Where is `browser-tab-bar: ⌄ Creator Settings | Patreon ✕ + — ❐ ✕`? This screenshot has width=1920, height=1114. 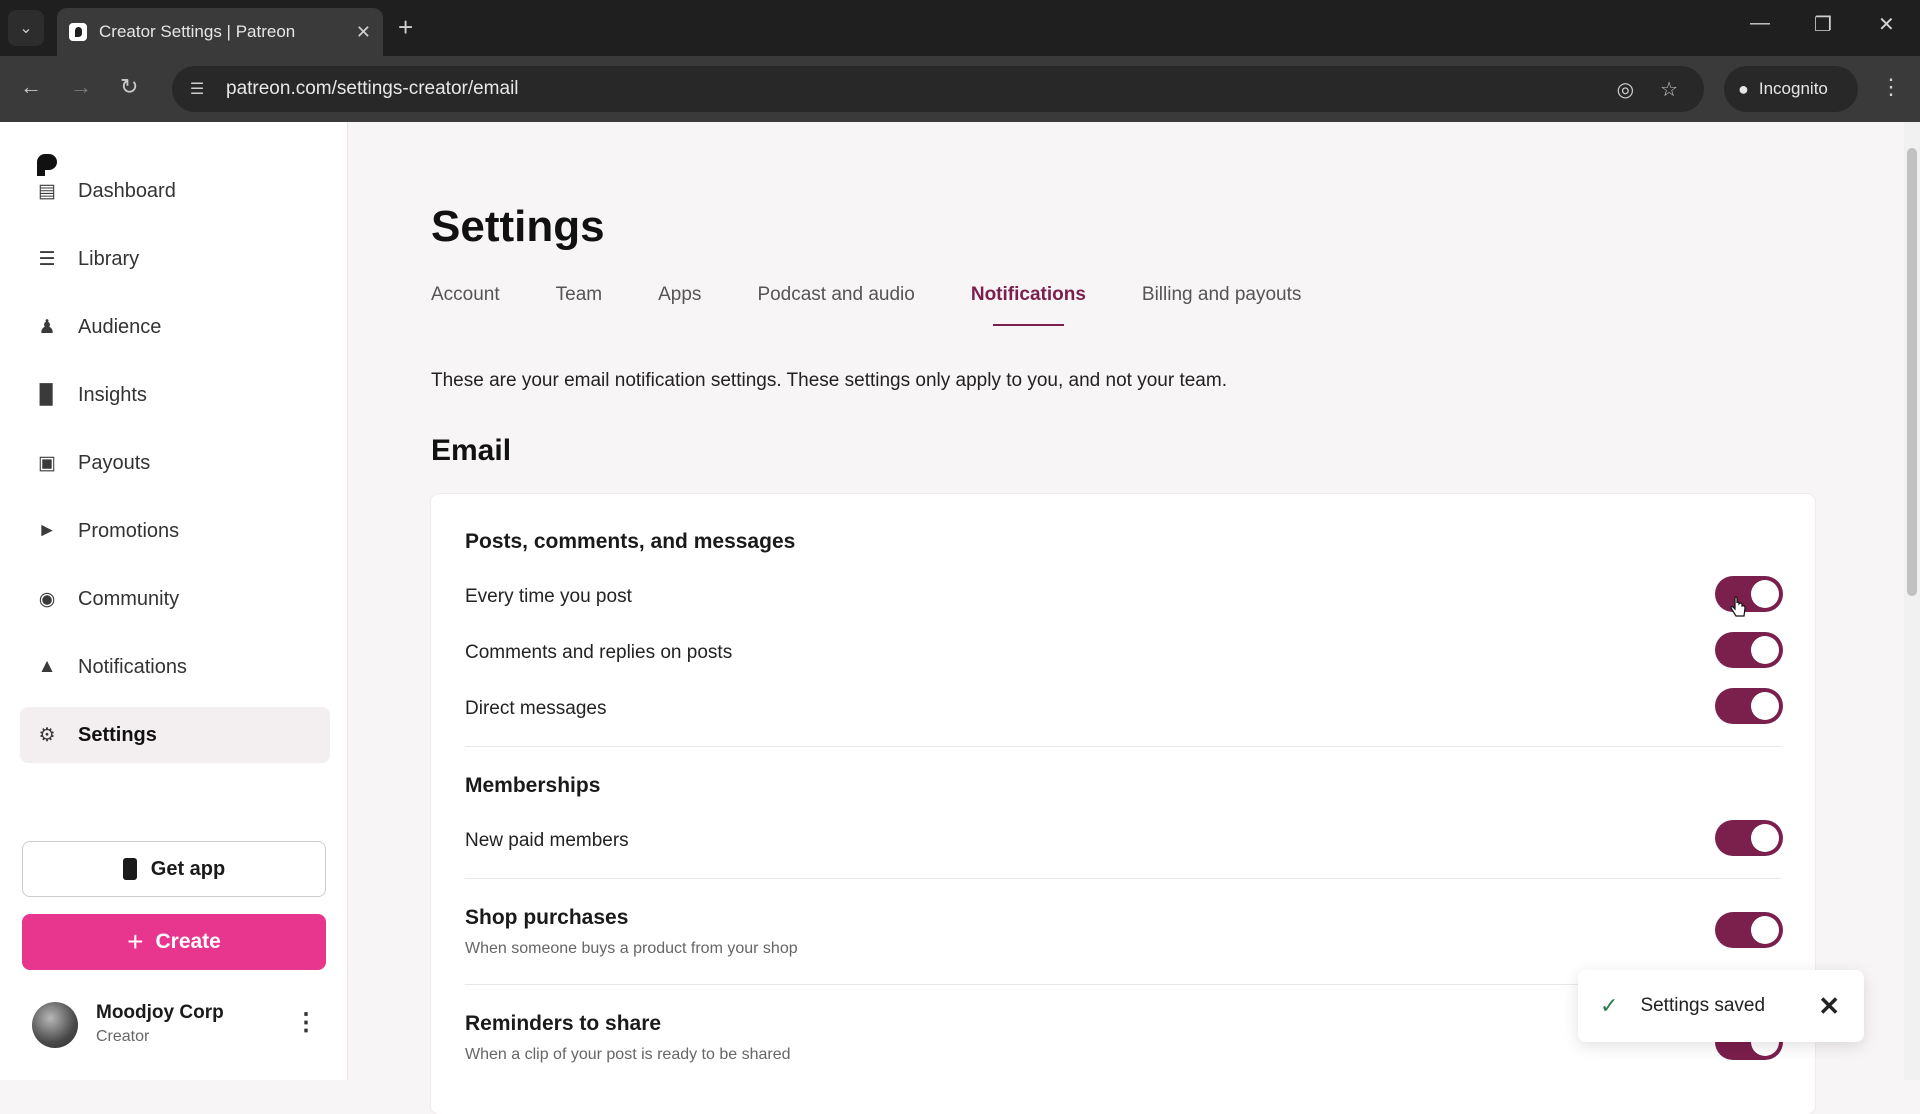 browser-tab-bar: ⌄ Creator Settings | Patreon ✕ + — ❐ ✕ is located at coordinates (960, 28).